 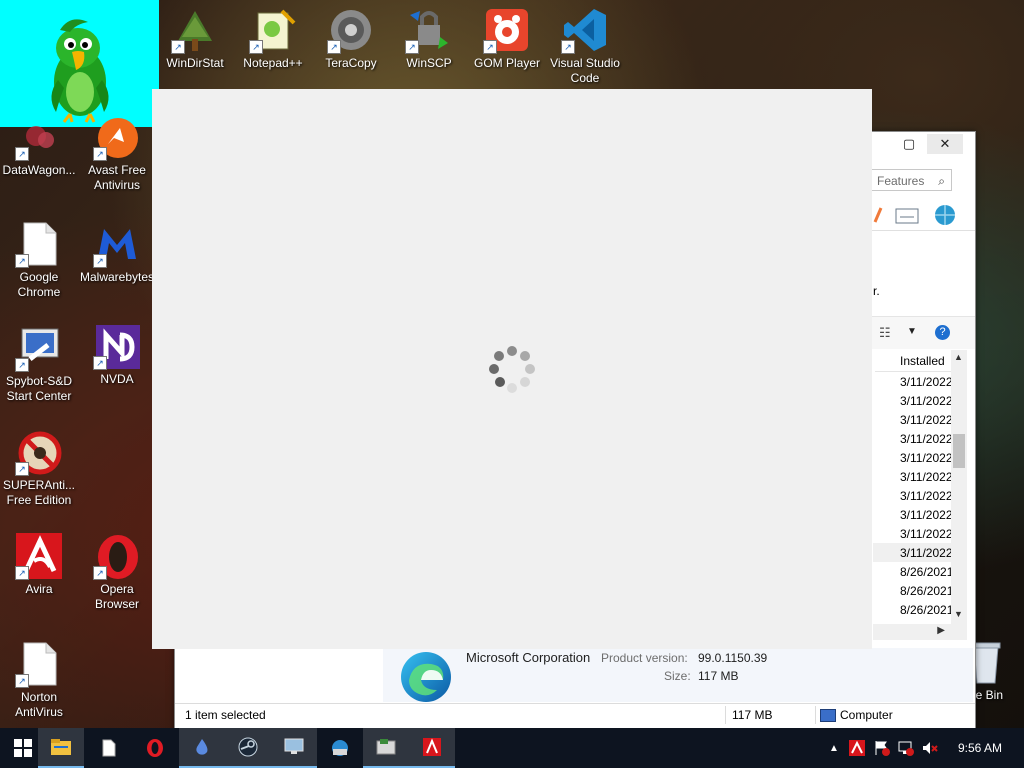 What do you see at coordinates (882, 748) in the screenshot?
I see `flag-error-icon` at bounding box center [882, 748].